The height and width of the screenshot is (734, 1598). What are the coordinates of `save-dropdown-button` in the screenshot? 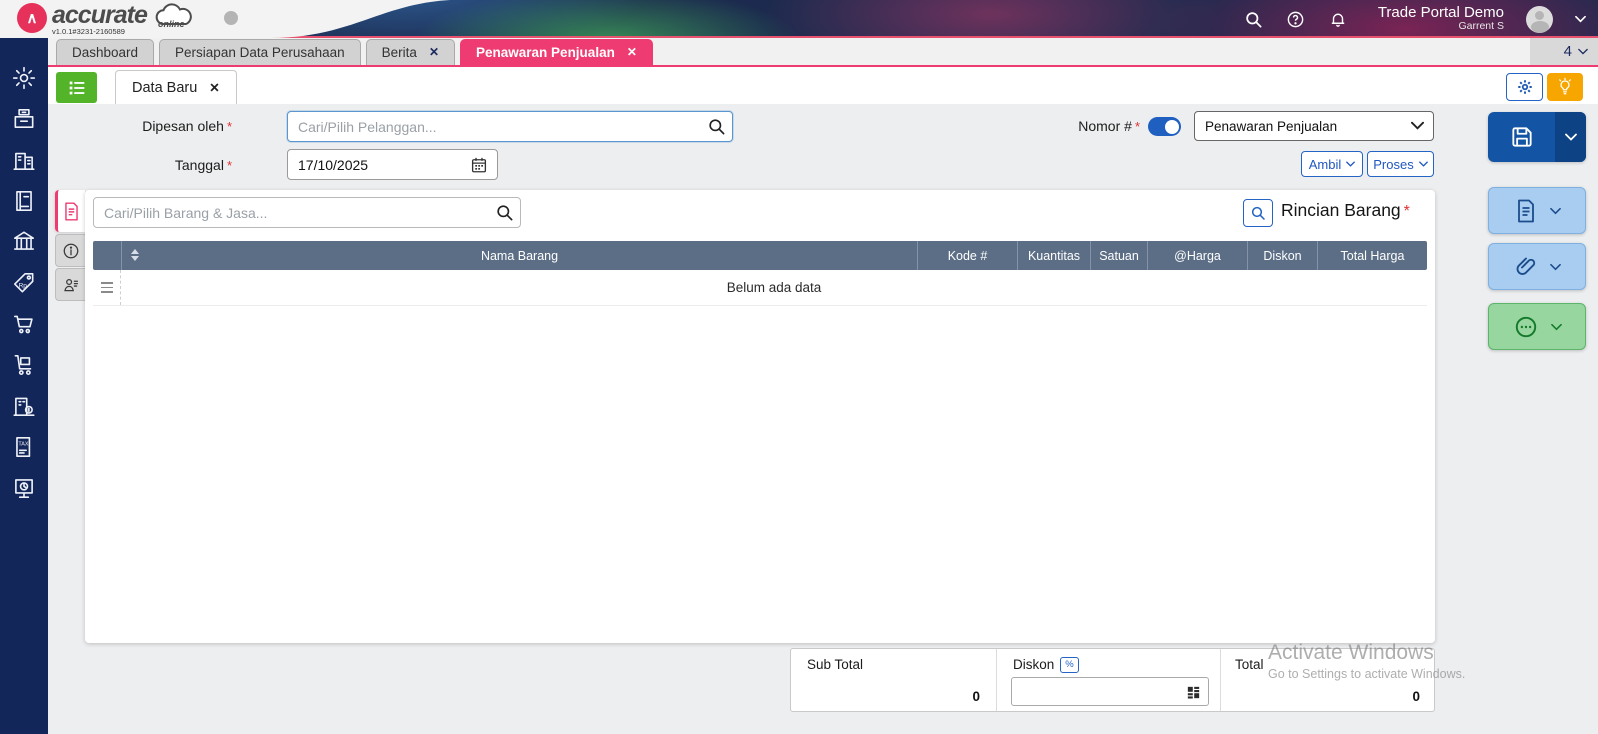 It's located at (1570, 137).